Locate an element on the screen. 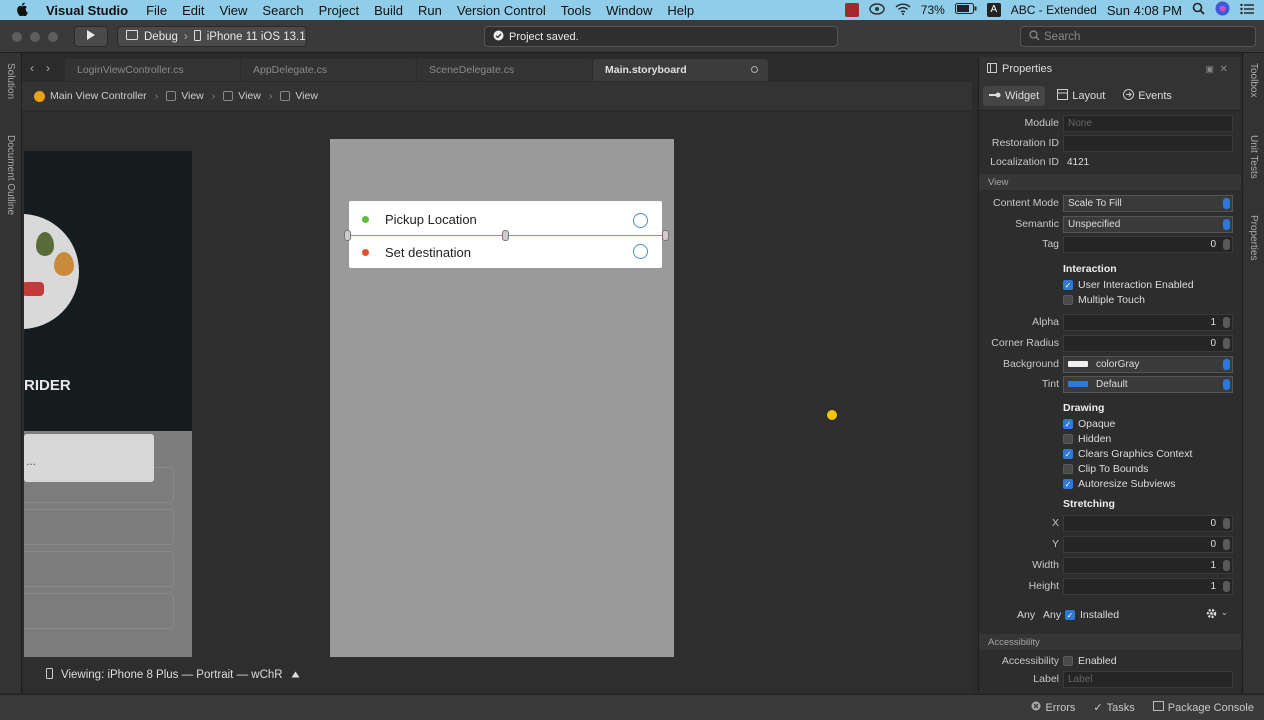  wifi-icon is located at coordinates (903, 10).